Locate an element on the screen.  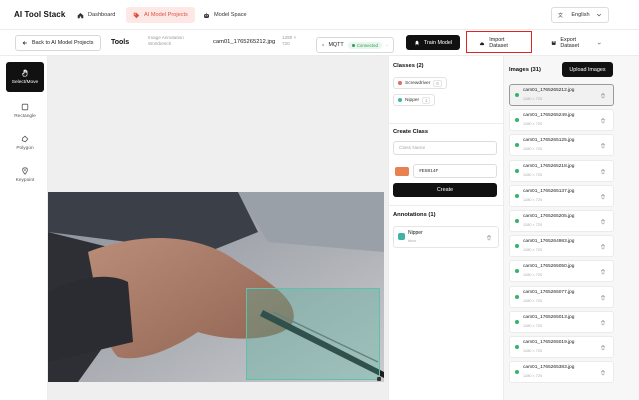
upload-images-label: Upload Images is located at coordinates (587, 69).